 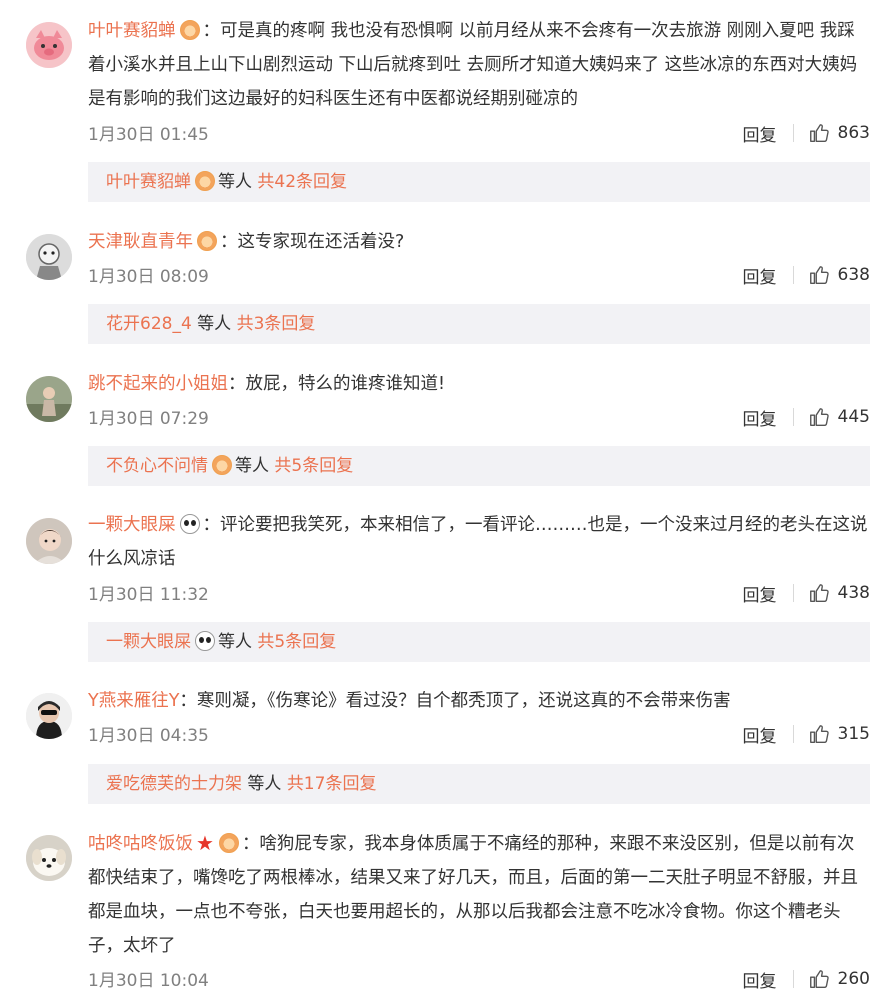 What do you see at coordinates (148, 135) in the screenshot?
I see `timestamp: 1月30日 01:45` at bounding box center [148, 135].